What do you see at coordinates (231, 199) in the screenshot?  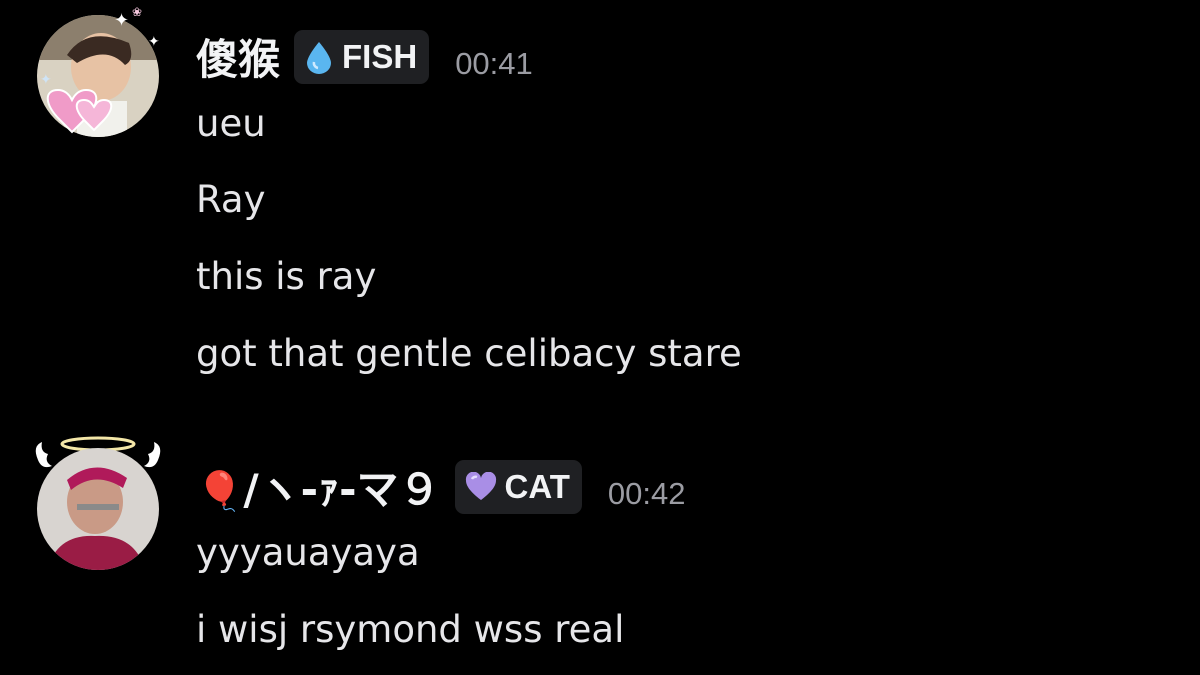 I see `message-text: Ray` at bounding box center [231, 199].